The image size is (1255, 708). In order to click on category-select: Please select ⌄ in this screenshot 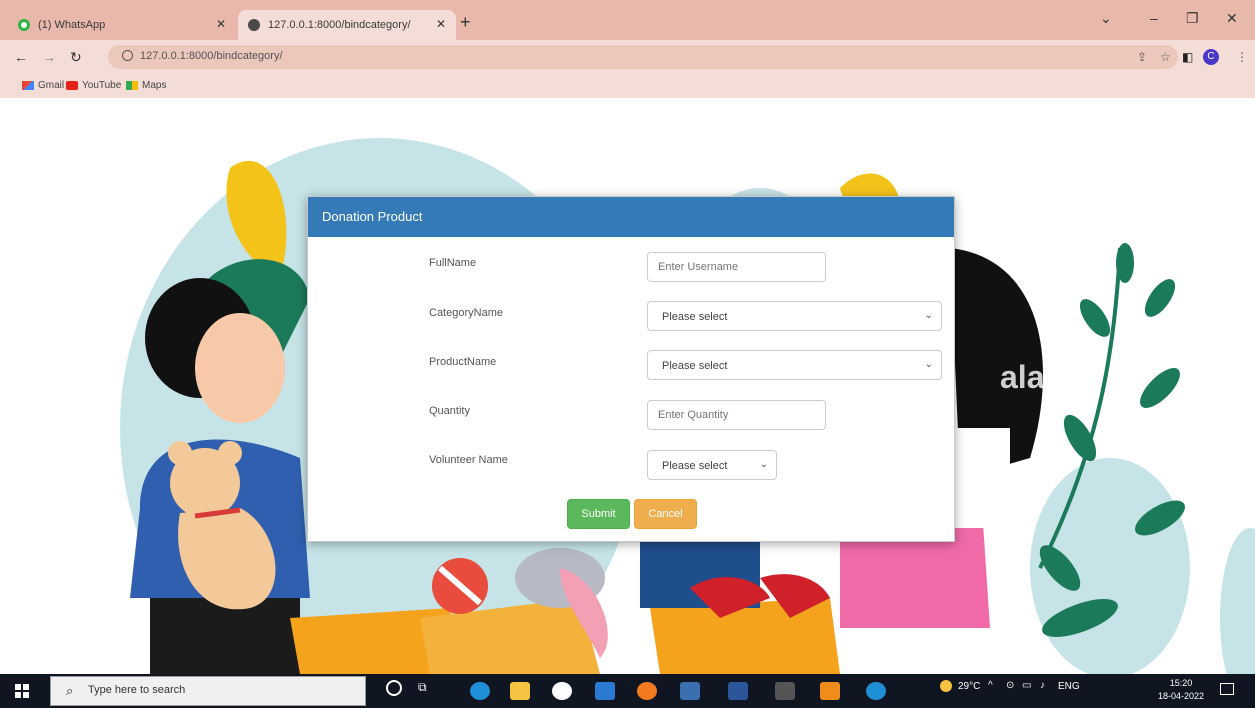, I will do `click(794, 316)`.